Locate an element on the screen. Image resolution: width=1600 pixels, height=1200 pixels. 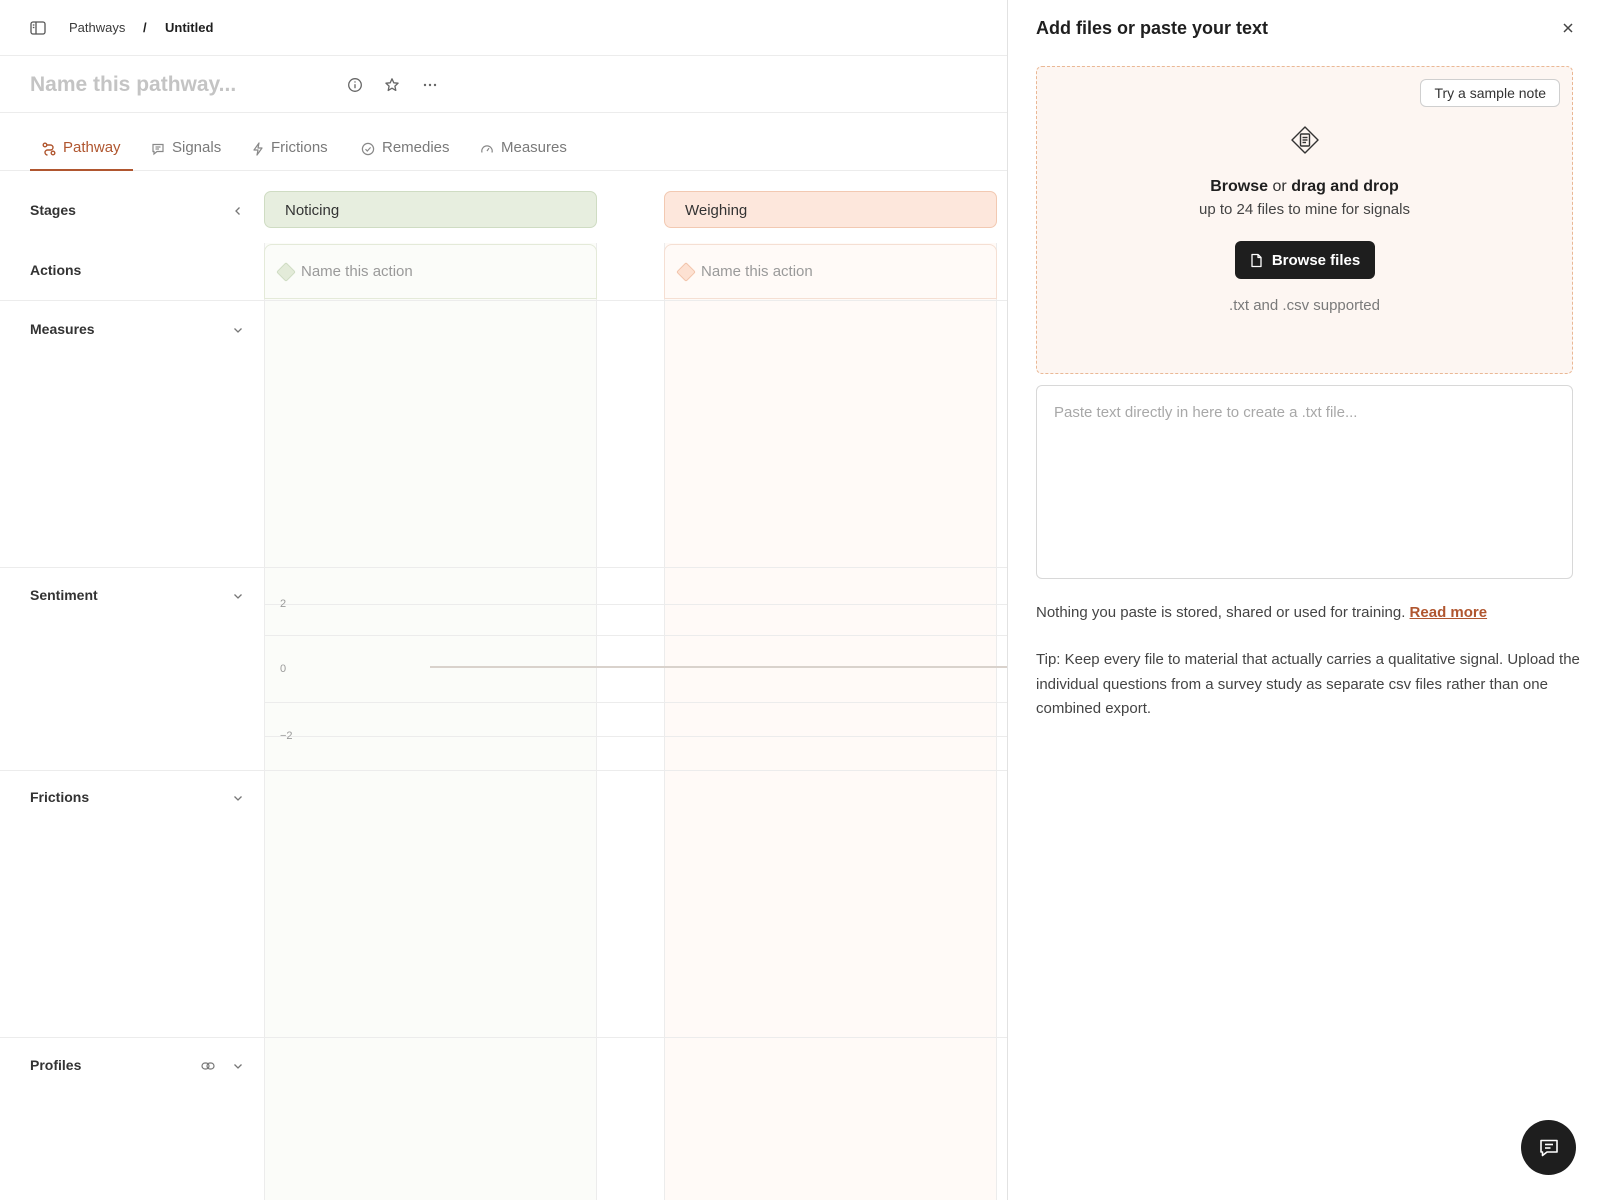
drag-drop-word: drag and drop is located at coordinates (1345, 186).